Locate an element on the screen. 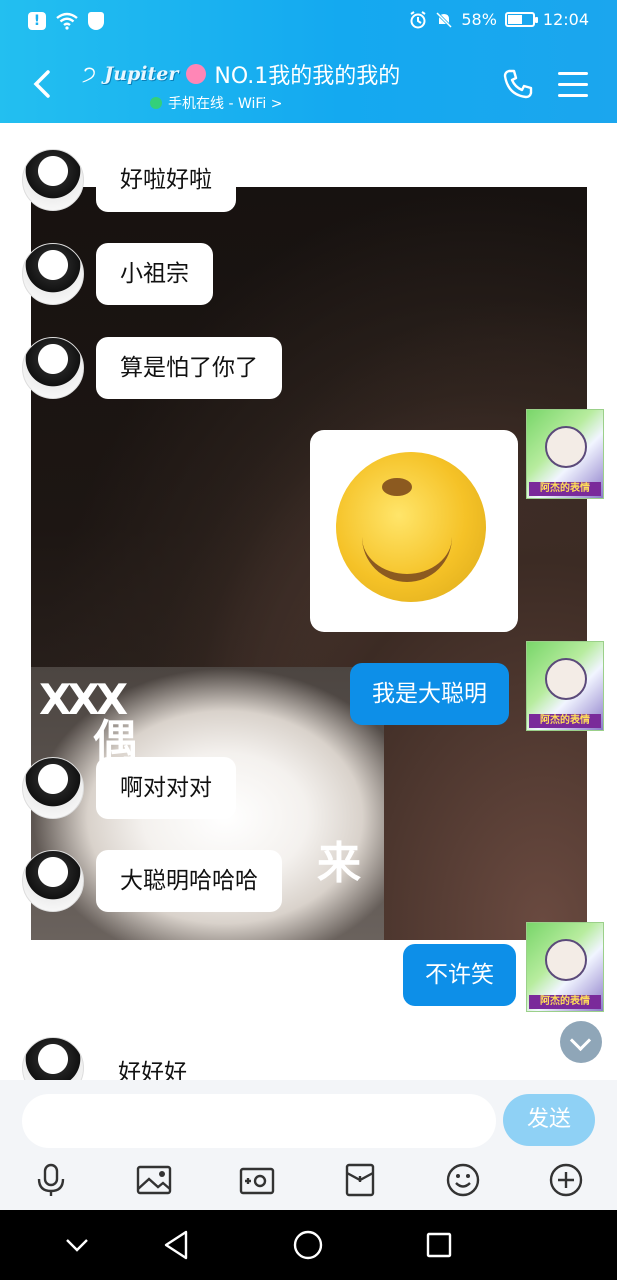 This screenshot has height=1280, width=617. menu-icon is located at coordinates (573, 73).